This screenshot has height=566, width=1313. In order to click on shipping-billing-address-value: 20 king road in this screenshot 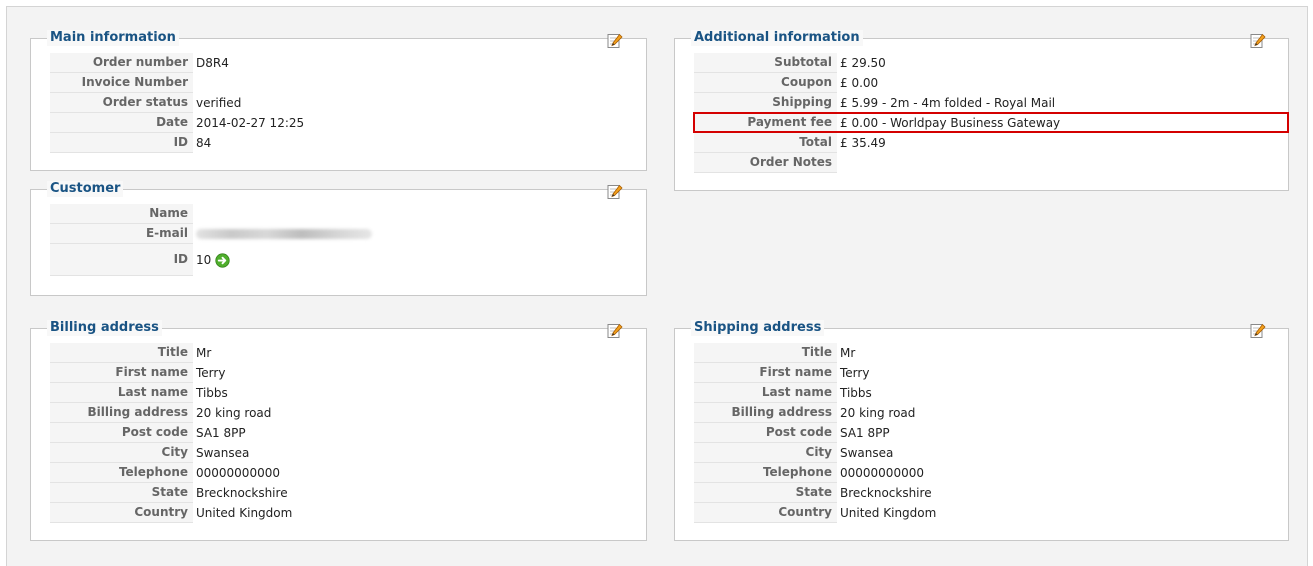, I will do `click(878, 412)`.